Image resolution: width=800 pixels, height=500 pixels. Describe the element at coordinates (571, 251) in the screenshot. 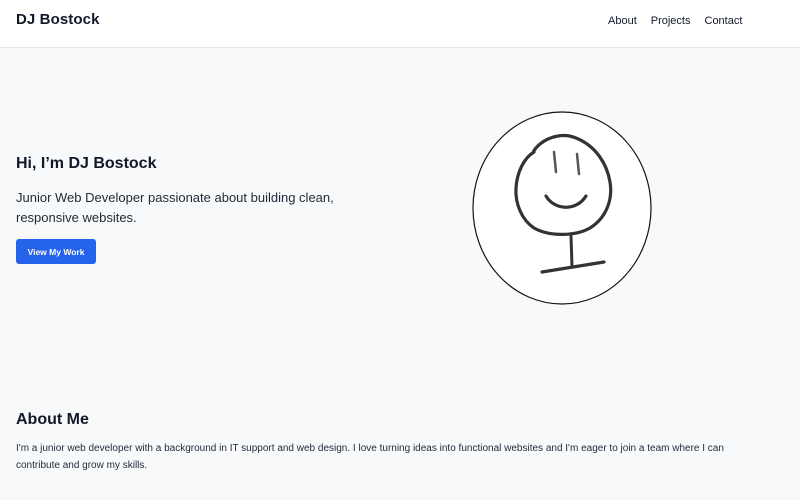

I see `neck-line` at that location.